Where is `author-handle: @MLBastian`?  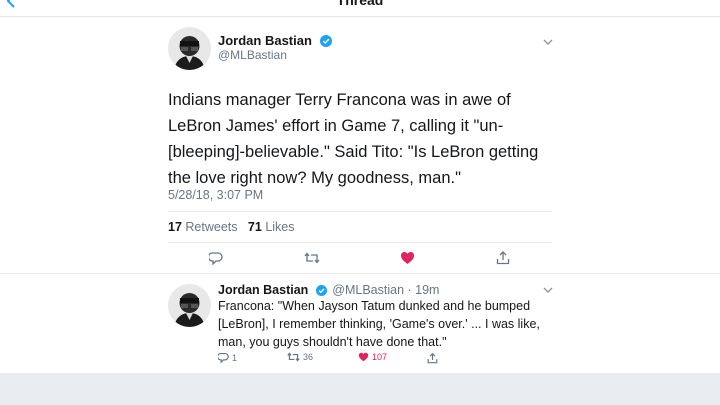
author-handle: @MLBastian is located at coordinates (252, 55).